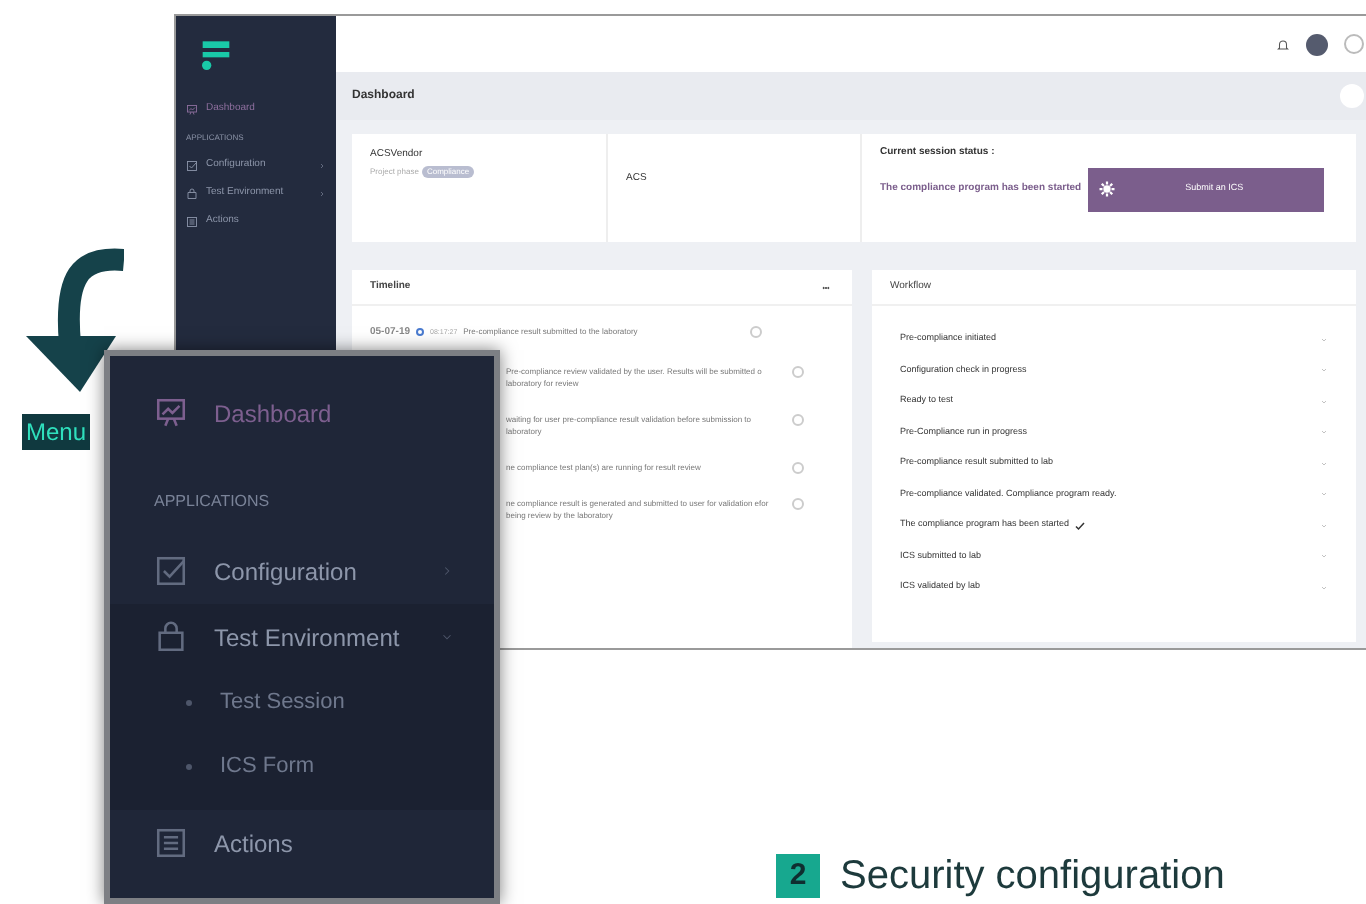 This screenshot has width=1366, height=904. I want to click on submenu-item: ICS Form, so click(302, 766).